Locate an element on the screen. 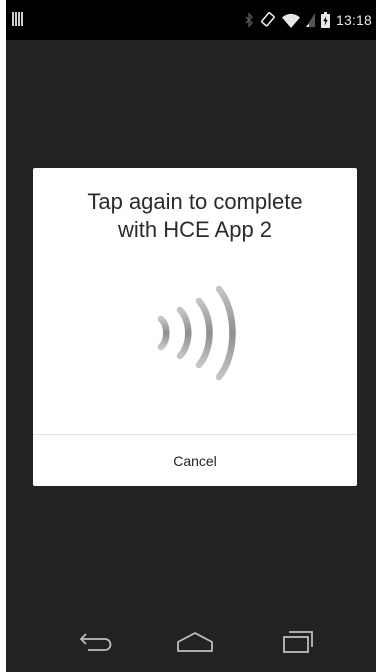 The image size is (376, 672). status-icons: 13:18 is located at coordinates (308, 20).